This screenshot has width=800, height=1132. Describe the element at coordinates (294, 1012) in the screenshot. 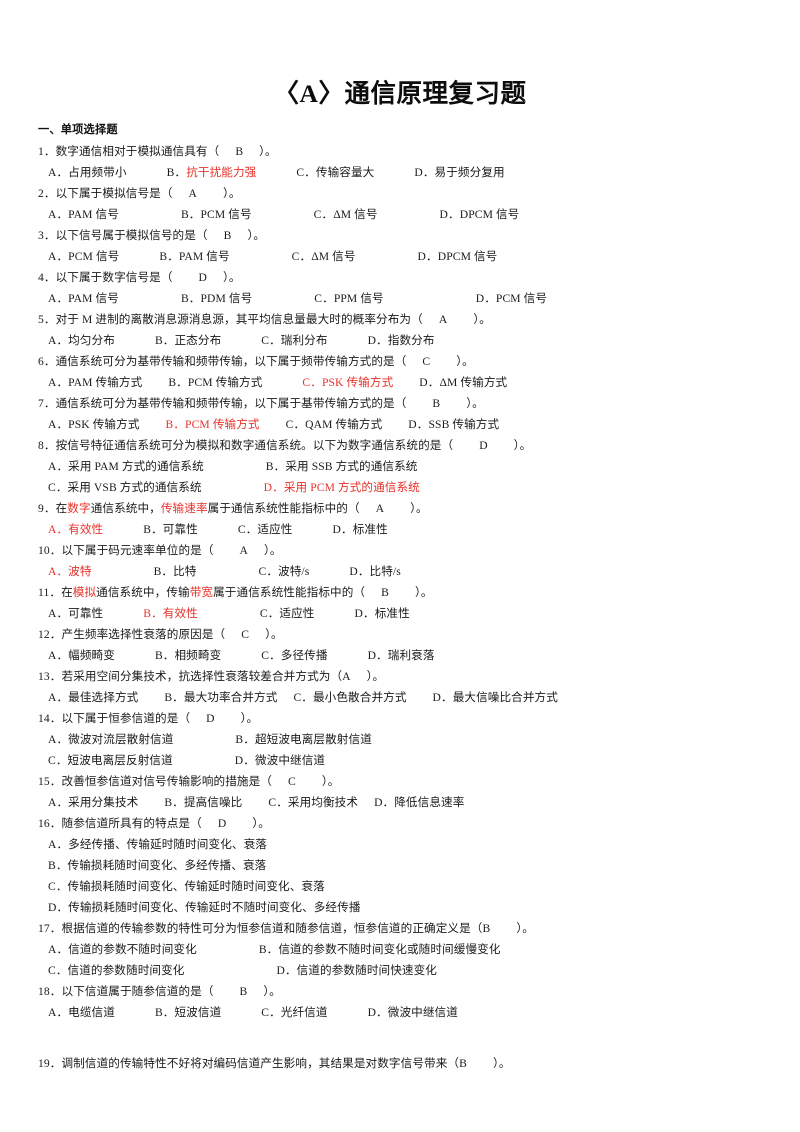

I see `option-c: C．光纤信道` at that location.